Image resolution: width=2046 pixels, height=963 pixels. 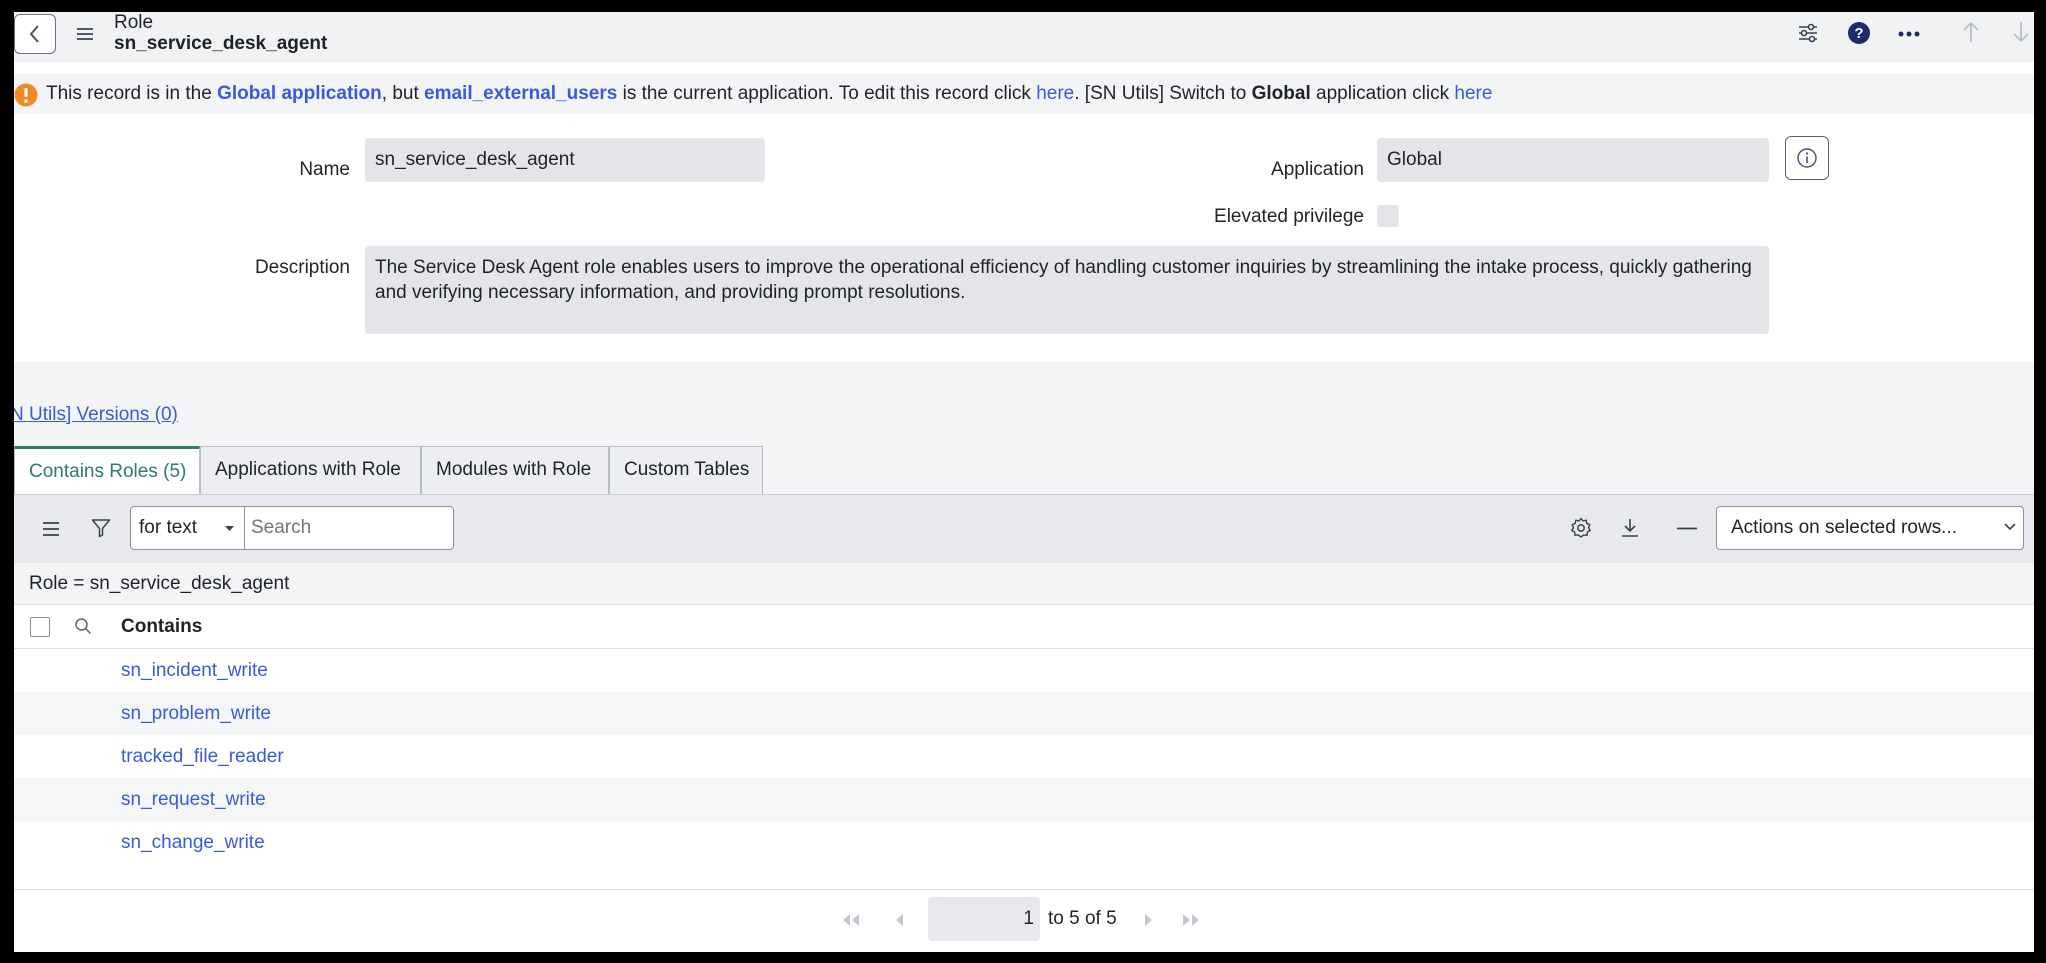 I want to click on last-page-icon, so click(x=1191, y=920).